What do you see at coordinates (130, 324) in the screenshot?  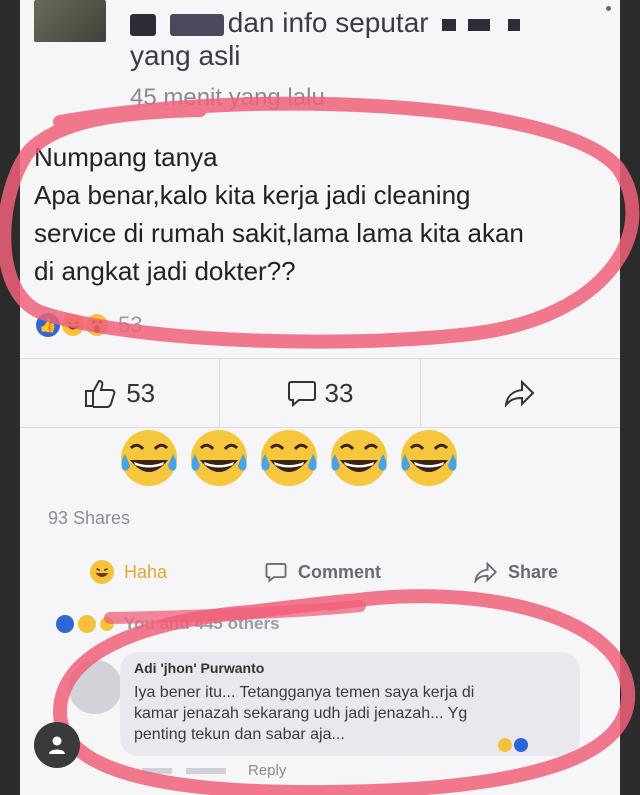 I see `reaction-count: 53` at bounding box center [130, 324].